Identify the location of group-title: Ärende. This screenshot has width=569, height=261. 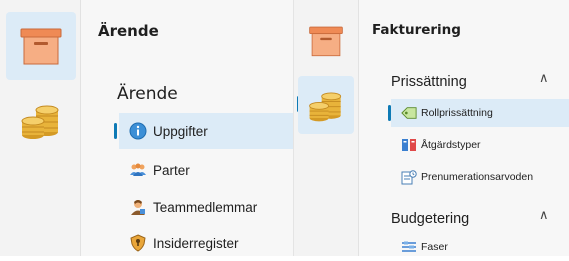
(147, 94).